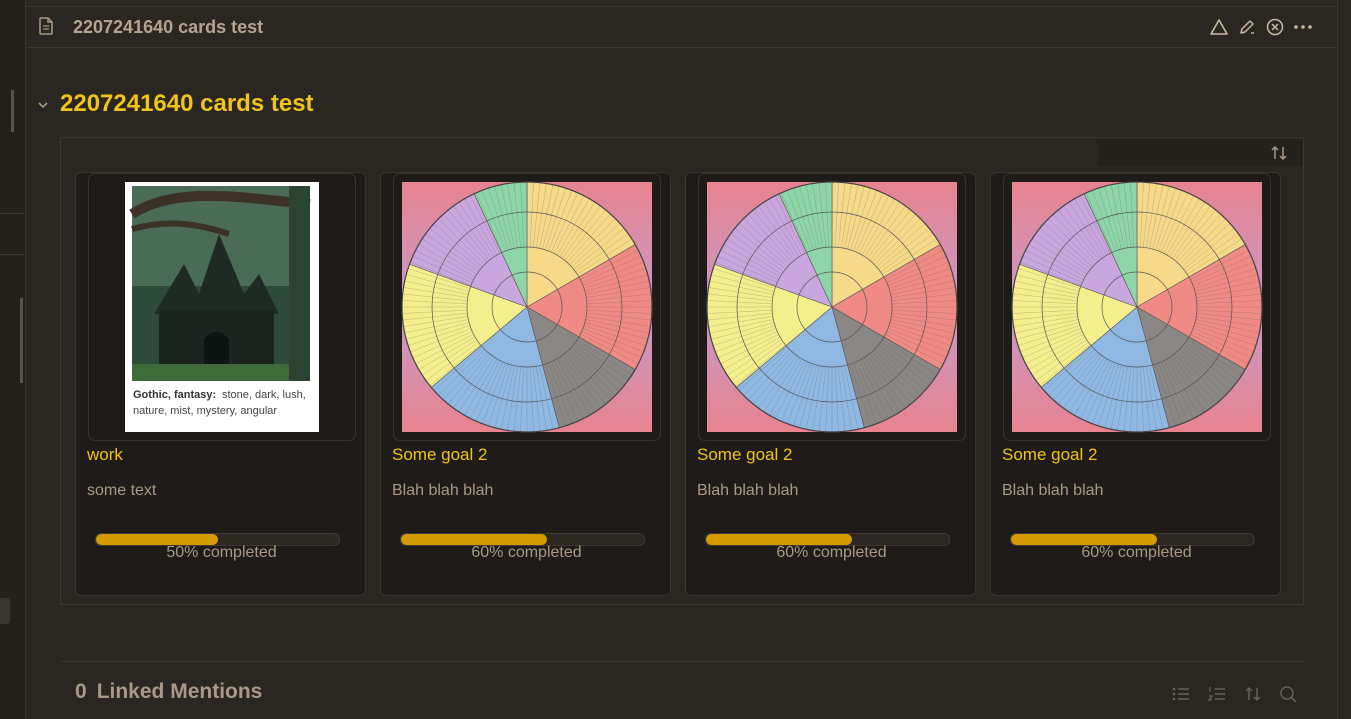 Image resolution: width=1351 pixels, height=719 pixels. I want to click on note-heading: 2207241640 cards test, so click(175, 104).